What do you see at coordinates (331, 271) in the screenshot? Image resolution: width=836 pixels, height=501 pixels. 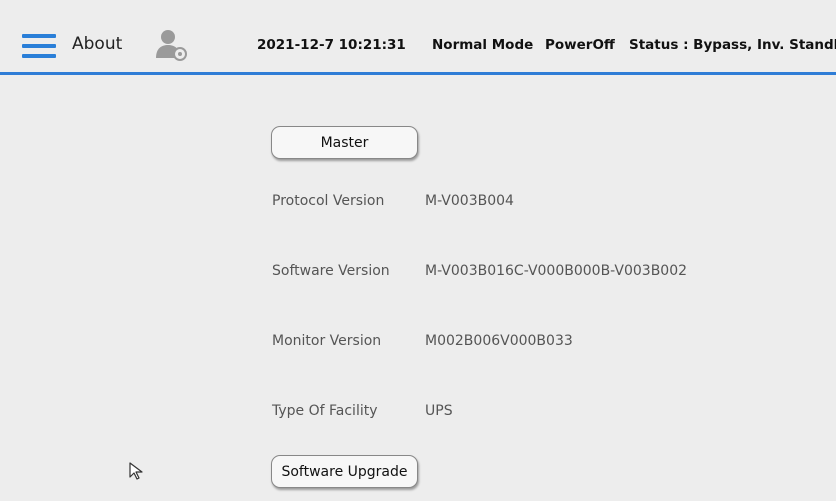 I see `software-version-label: Software Version` at bounding box center [331, 271].